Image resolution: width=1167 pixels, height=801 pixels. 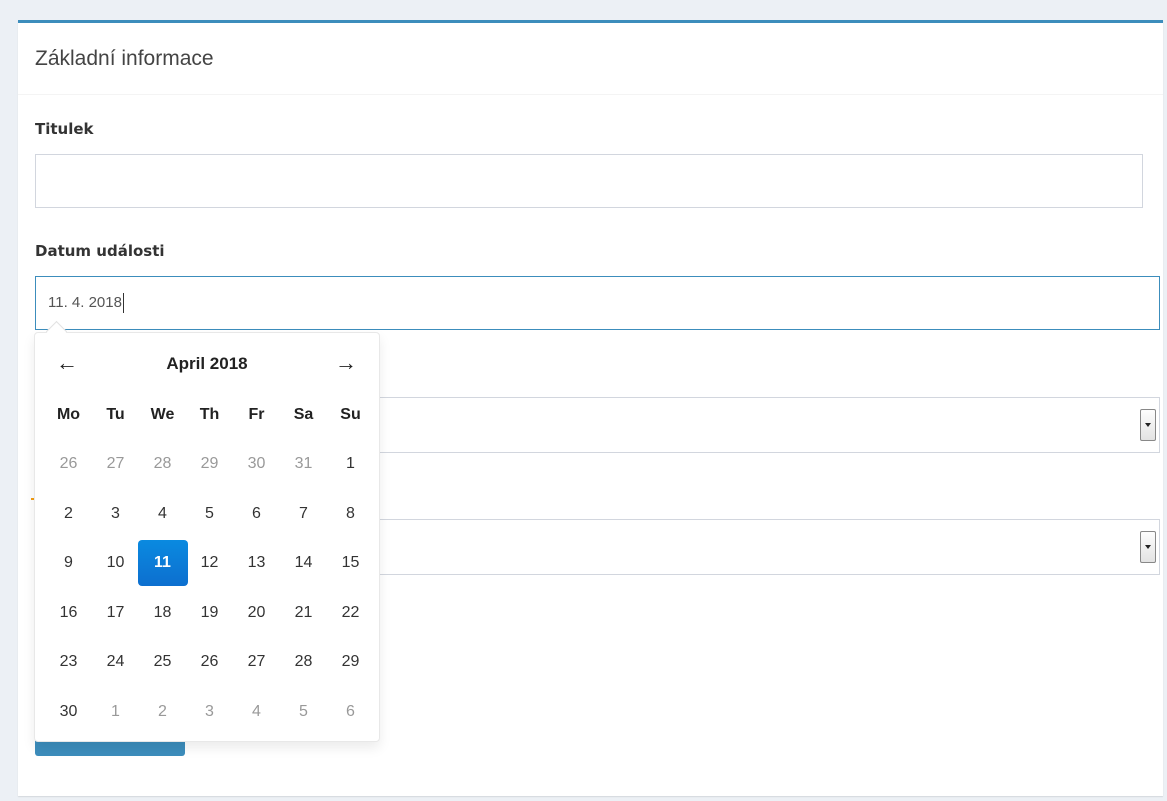 What do you see at coordinates (303, 414) in the screenshot?
I see `weekday-header: Sa` at bounding box center [303, 414].